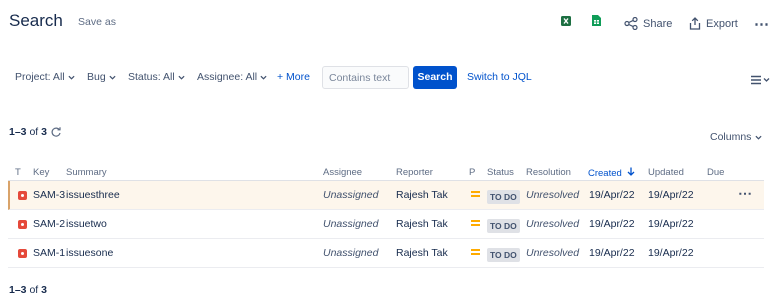  What do you see at coordinates (762, 24) in the screenshot?
I see `more-icon: ⋯` at bounding box center [762, 24].